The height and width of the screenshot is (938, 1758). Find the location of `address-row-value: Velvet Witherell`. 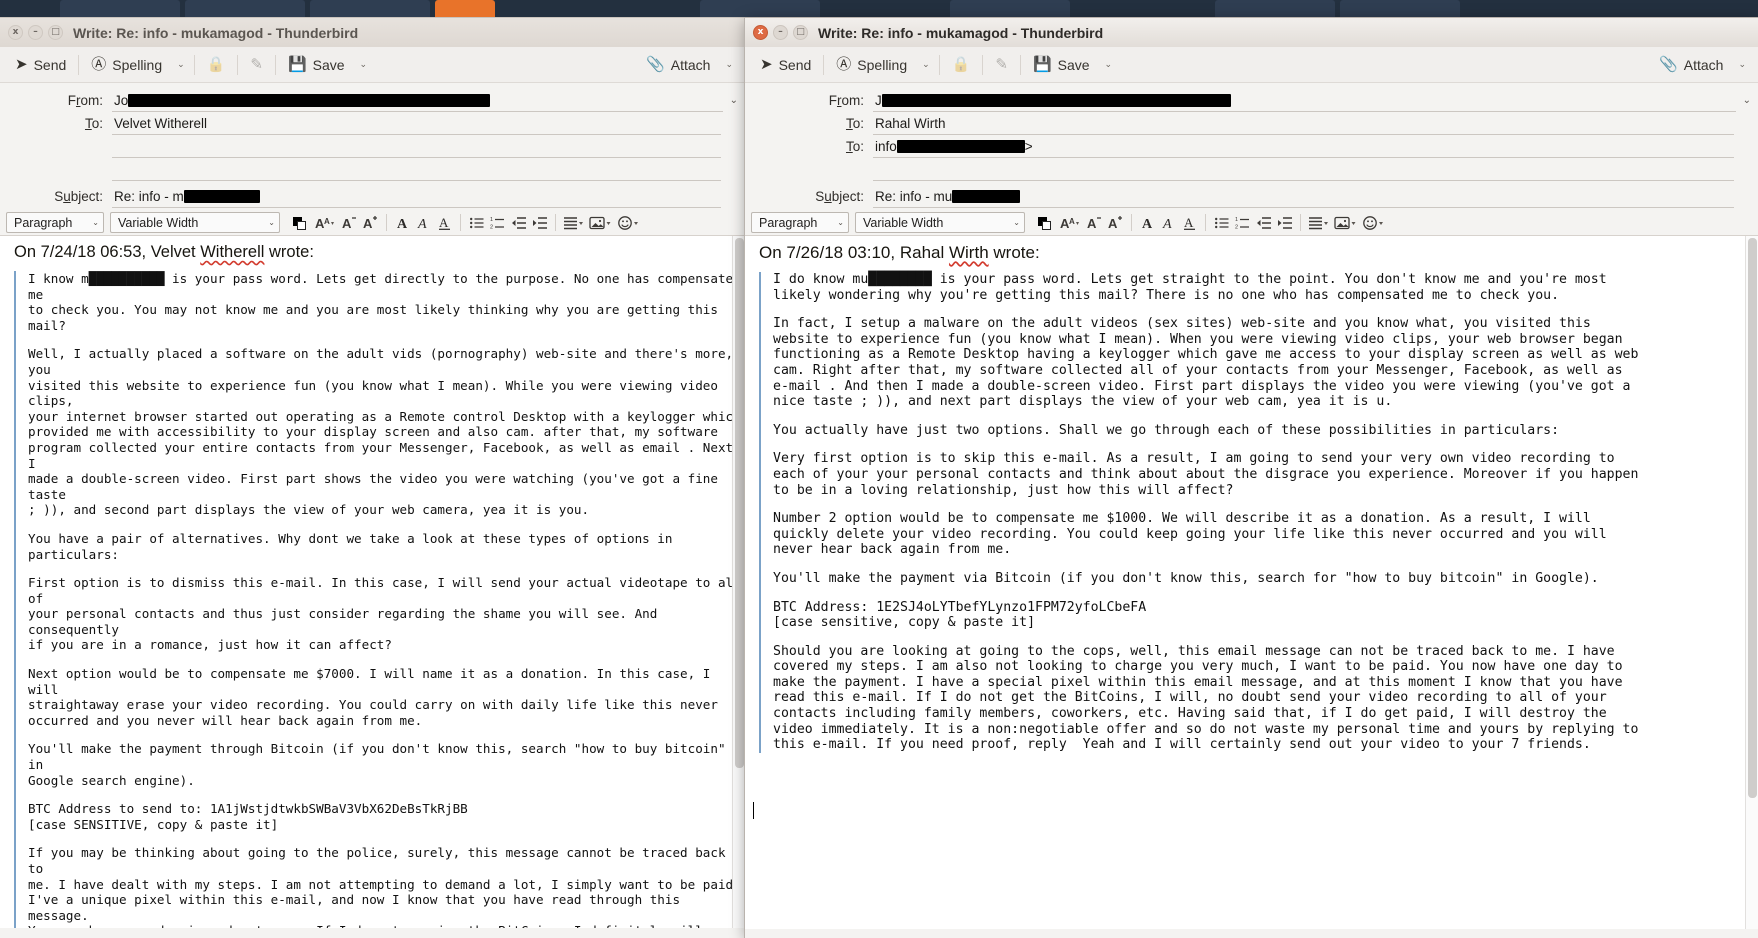

address-row-value: Velvet Witherell is located at coordinates (416, 124).